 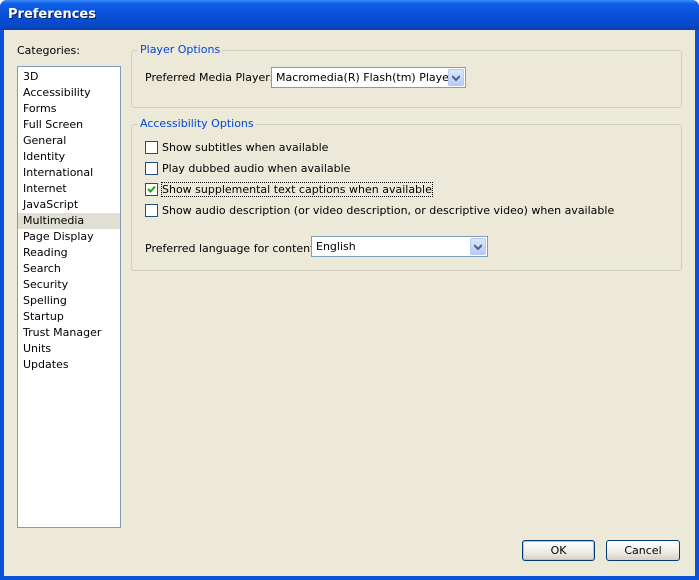 What do you see at coordinates (399, 246) in the screenshot?
I see `language-select: English` at bounding box center [399, 246].